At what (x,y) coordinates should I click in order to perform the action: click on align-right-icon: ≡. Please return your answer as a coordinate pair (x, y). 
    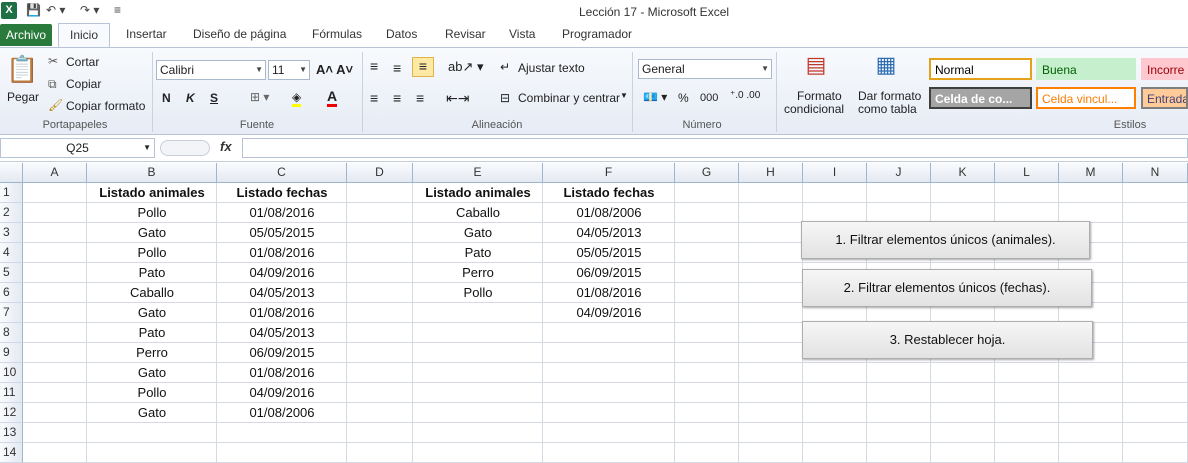
    Looking at the image, I should click on (420, 98).